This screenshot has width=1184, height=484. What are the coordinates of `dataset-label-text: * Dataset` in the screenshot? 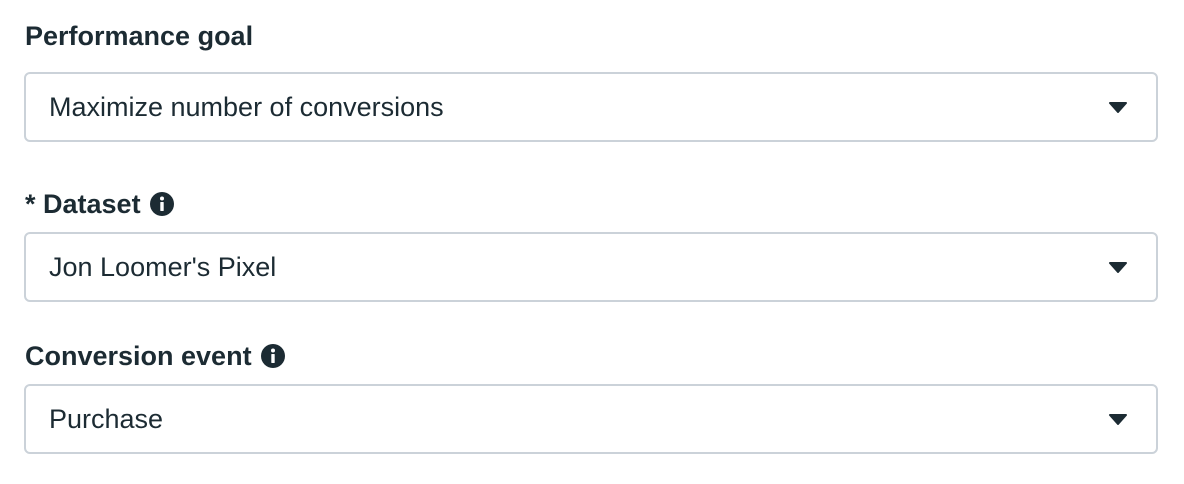 It's located at (83, 203).